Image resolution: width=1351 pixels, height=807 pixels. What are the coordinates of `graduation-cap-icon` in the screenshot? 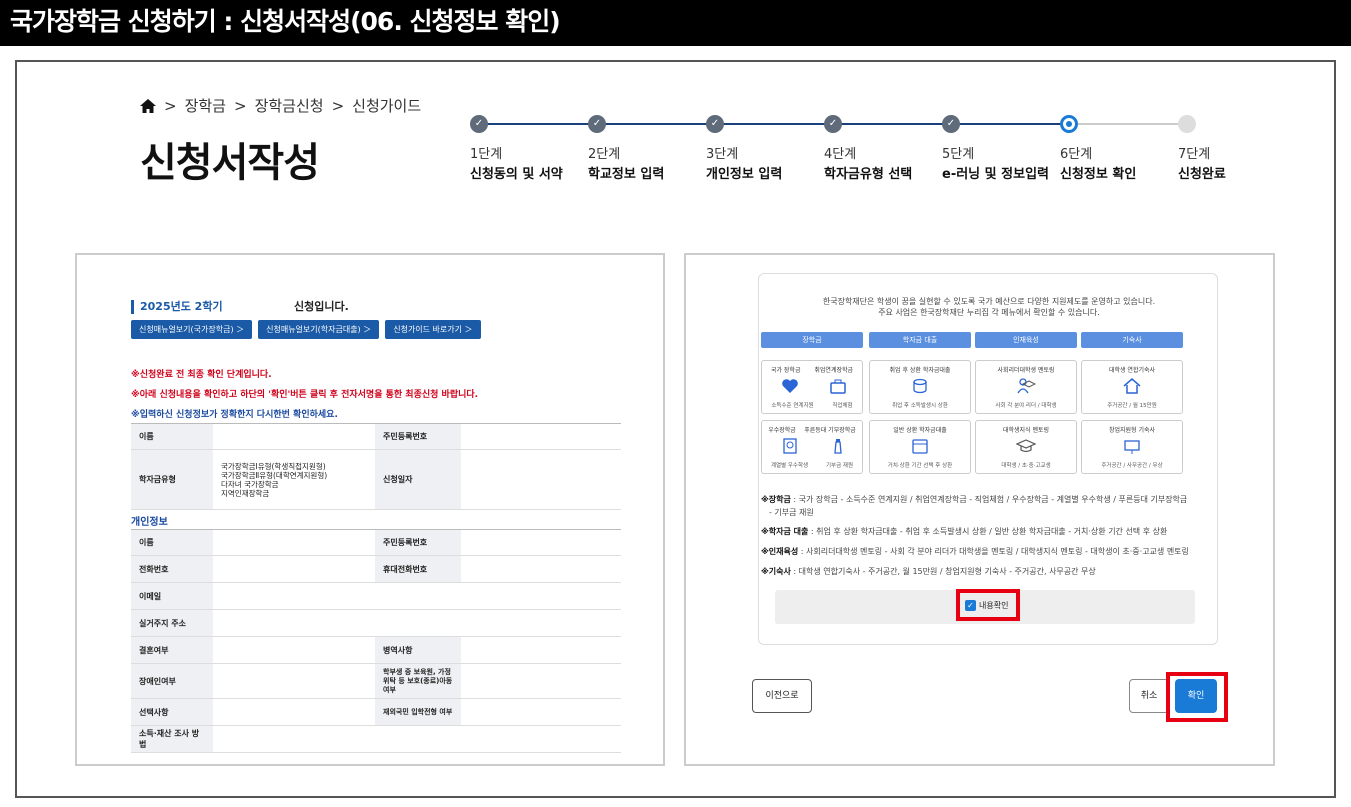 It's located at (1026, 446).